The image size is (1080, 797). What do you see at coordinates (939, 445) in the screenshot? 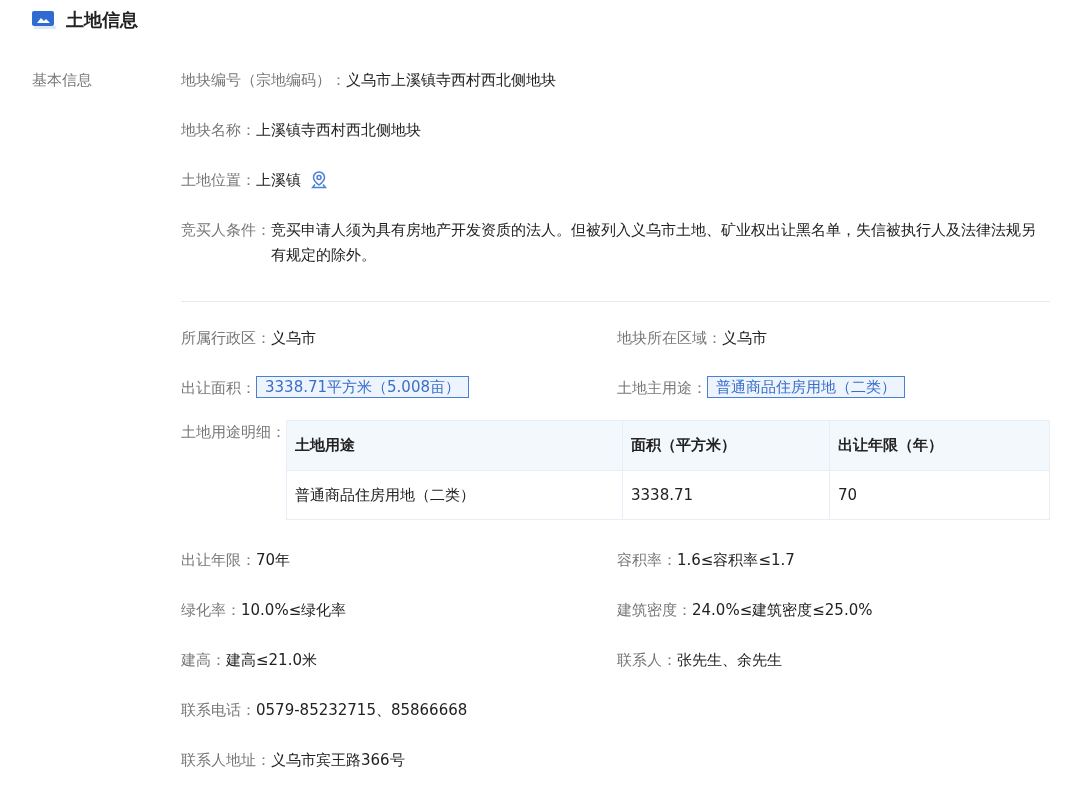
I see `table-header-cell: 出让年限（年）` at bounding box center [939, 445].